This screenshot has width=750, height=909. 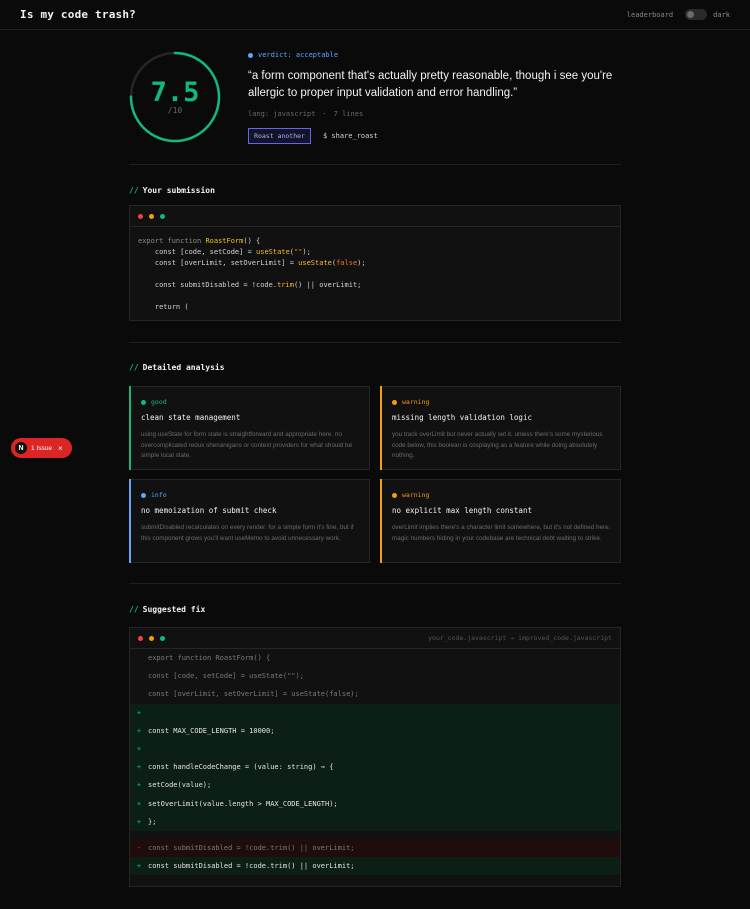 I want to click on code-line: export function RoastForm() {, so click(x=199, y=241).